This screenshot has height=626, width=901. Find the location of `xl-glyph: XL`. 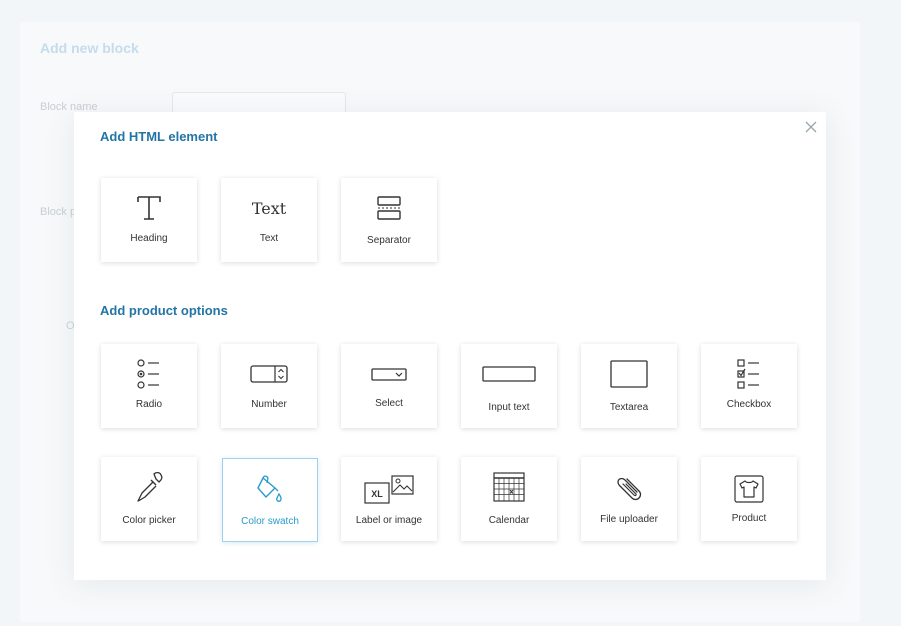

xl-glyph: XL is located at coordinates (377, 494).